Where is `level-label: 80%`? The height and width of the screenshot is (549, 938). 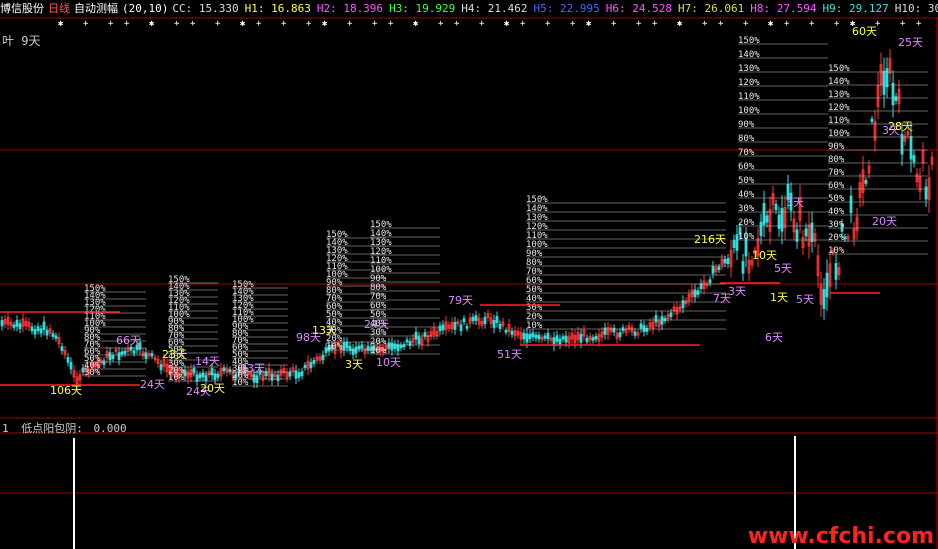
level-label: 80% is located at coordinates (746, 139).